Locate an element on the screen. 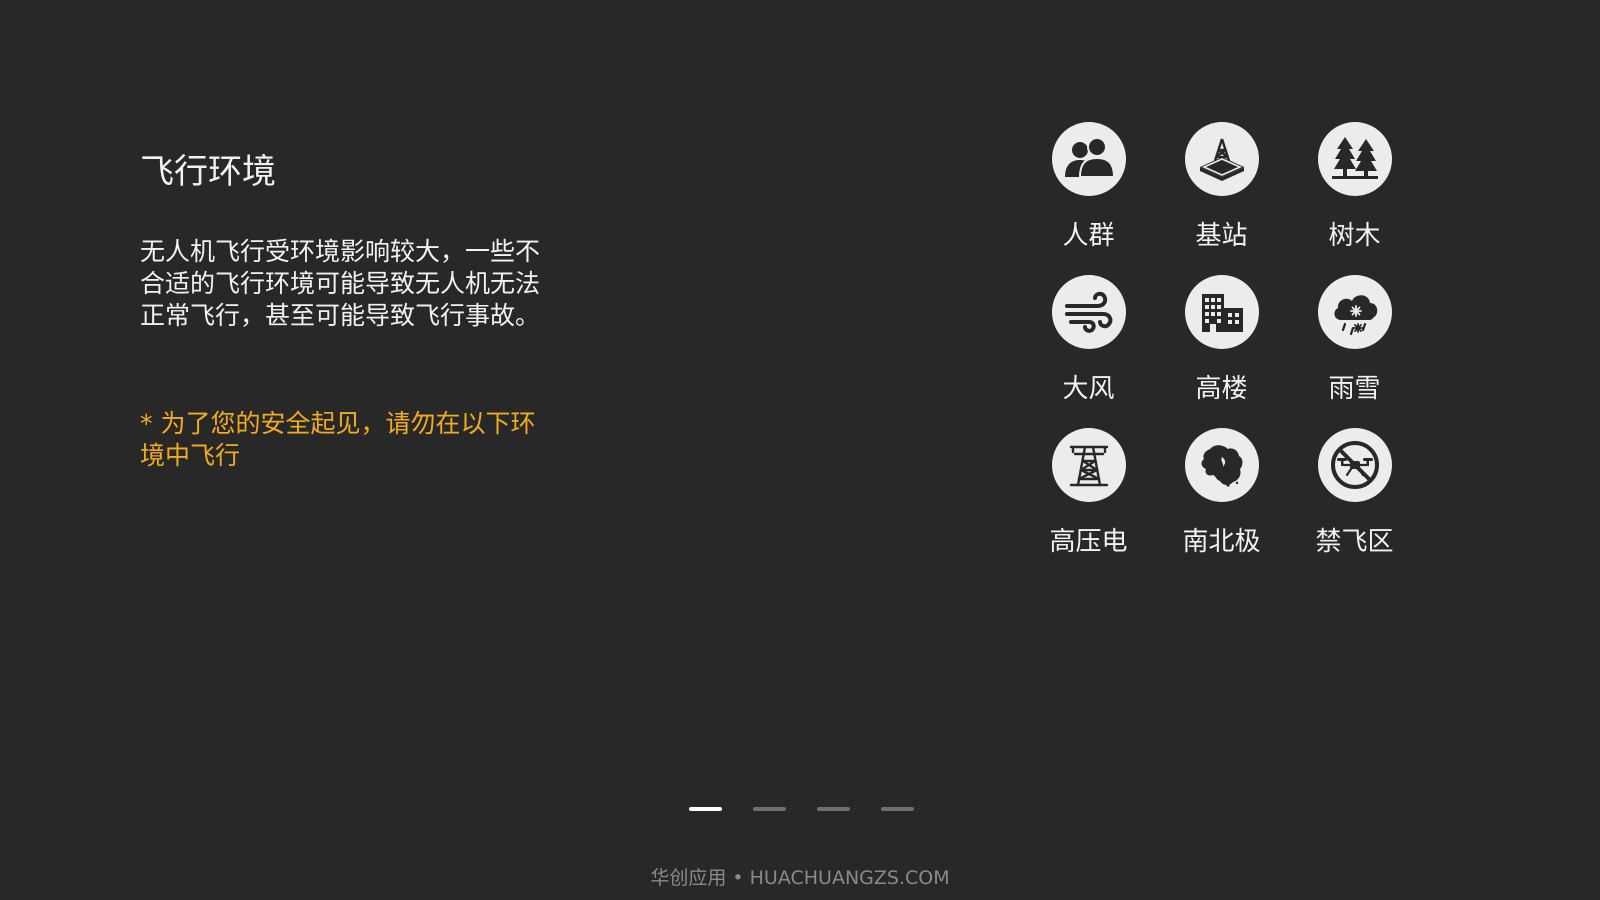 This screenshot has height=900, width=1600. env-item-crowd: 人群 is located at coordinates (1088, 198).